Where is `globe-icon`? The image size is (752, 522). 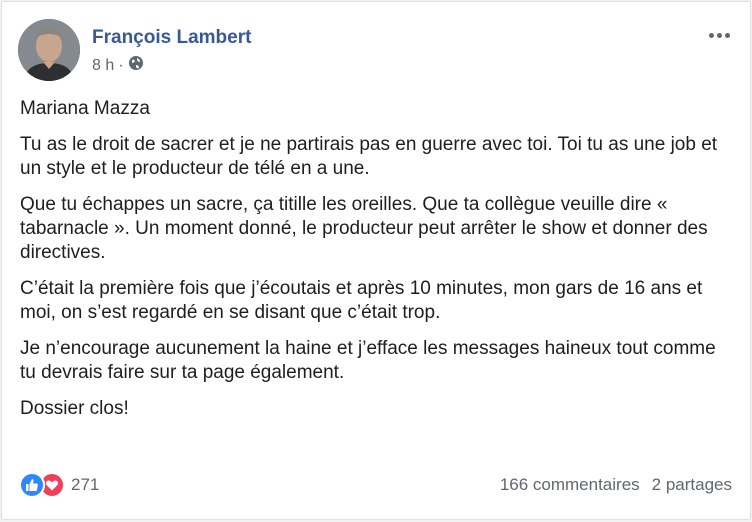
globe-icon is located at coordinates (136, 65).